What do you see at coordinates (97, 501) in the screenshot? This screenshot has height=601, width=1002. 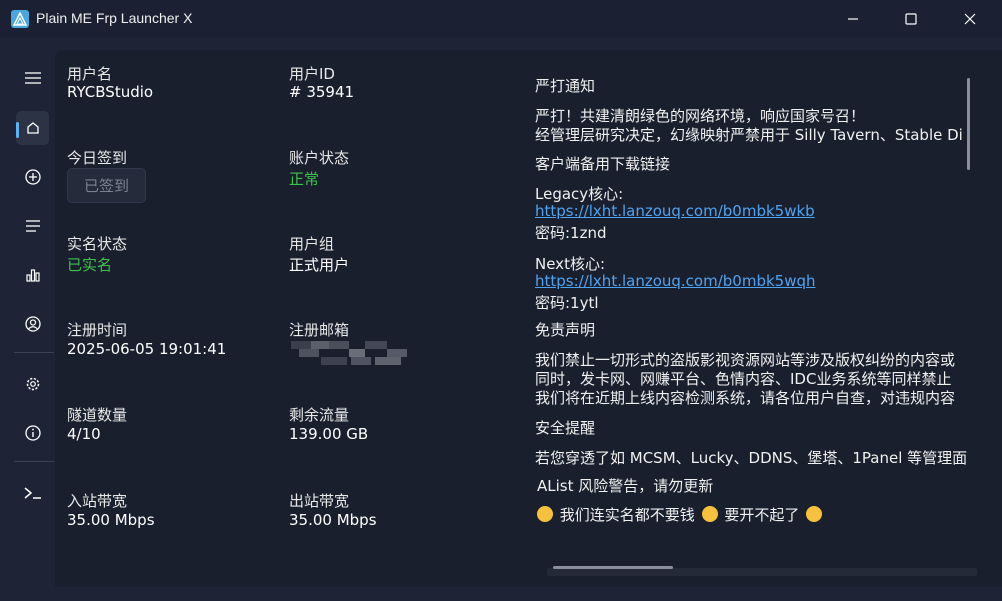 I see `inbound-label: 入站带宽` at bounding box center [97, 501].